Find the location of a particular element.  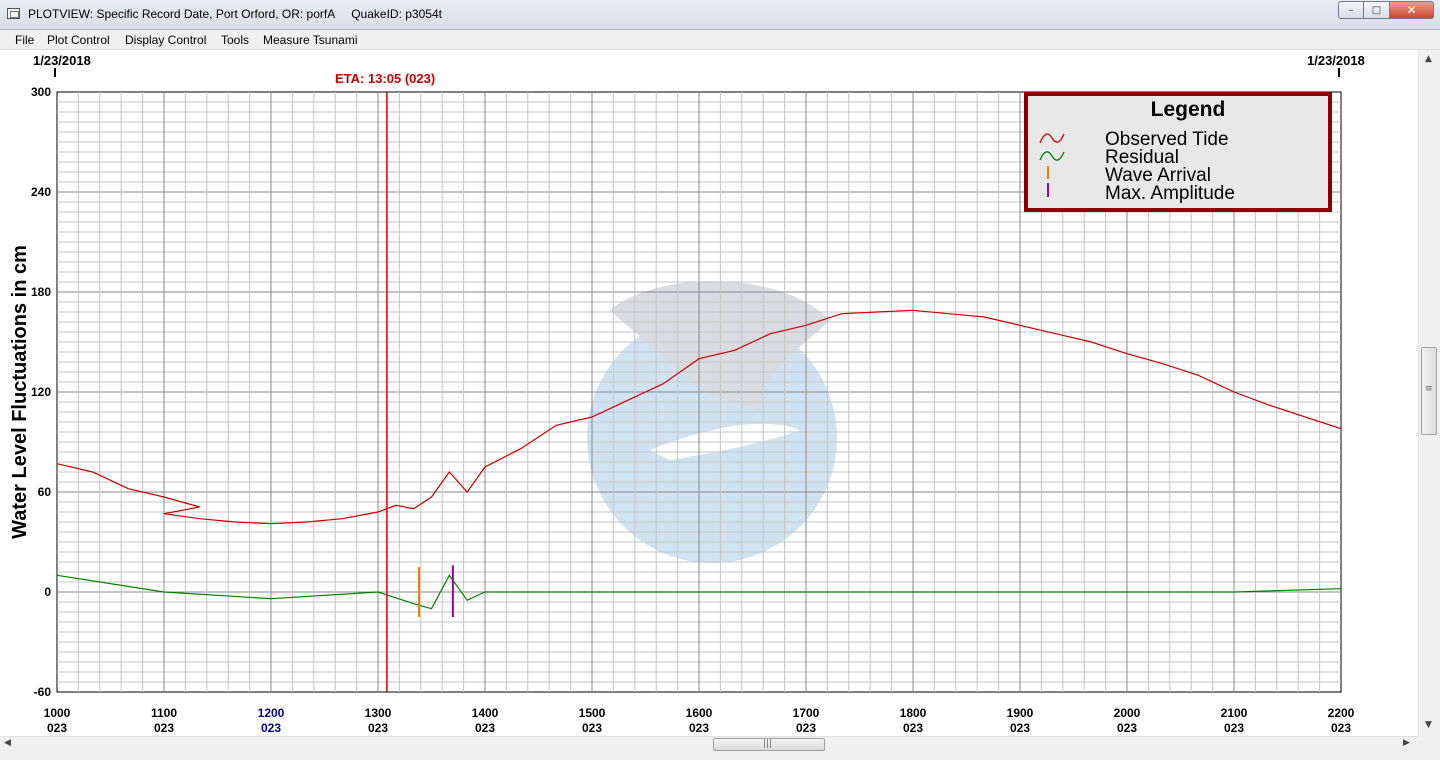

menu-display-control: Display Control is located at coordinates (165, 40).